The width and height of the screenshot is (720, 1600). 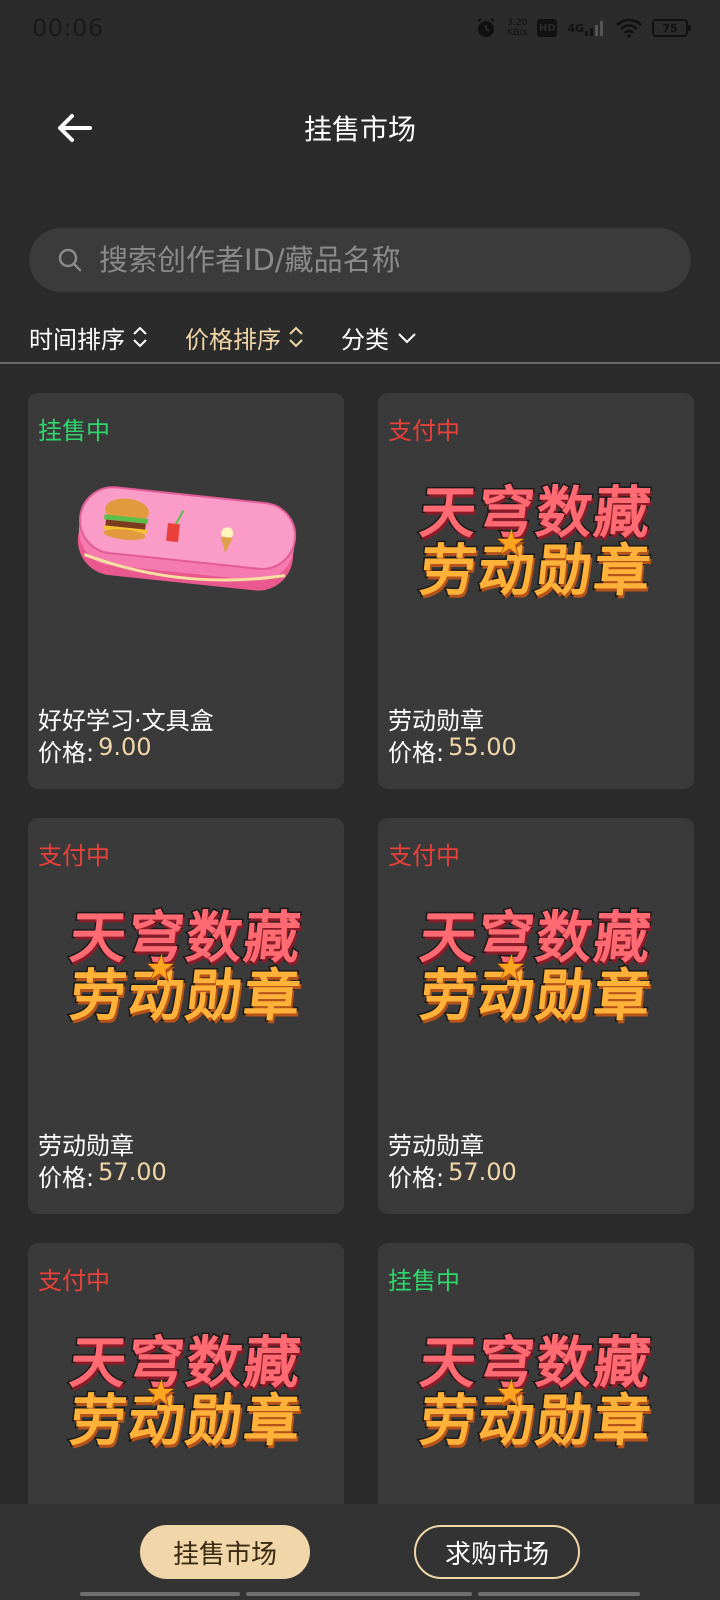 I want to click on status-time: 00:06, so click(x=68, y=28).